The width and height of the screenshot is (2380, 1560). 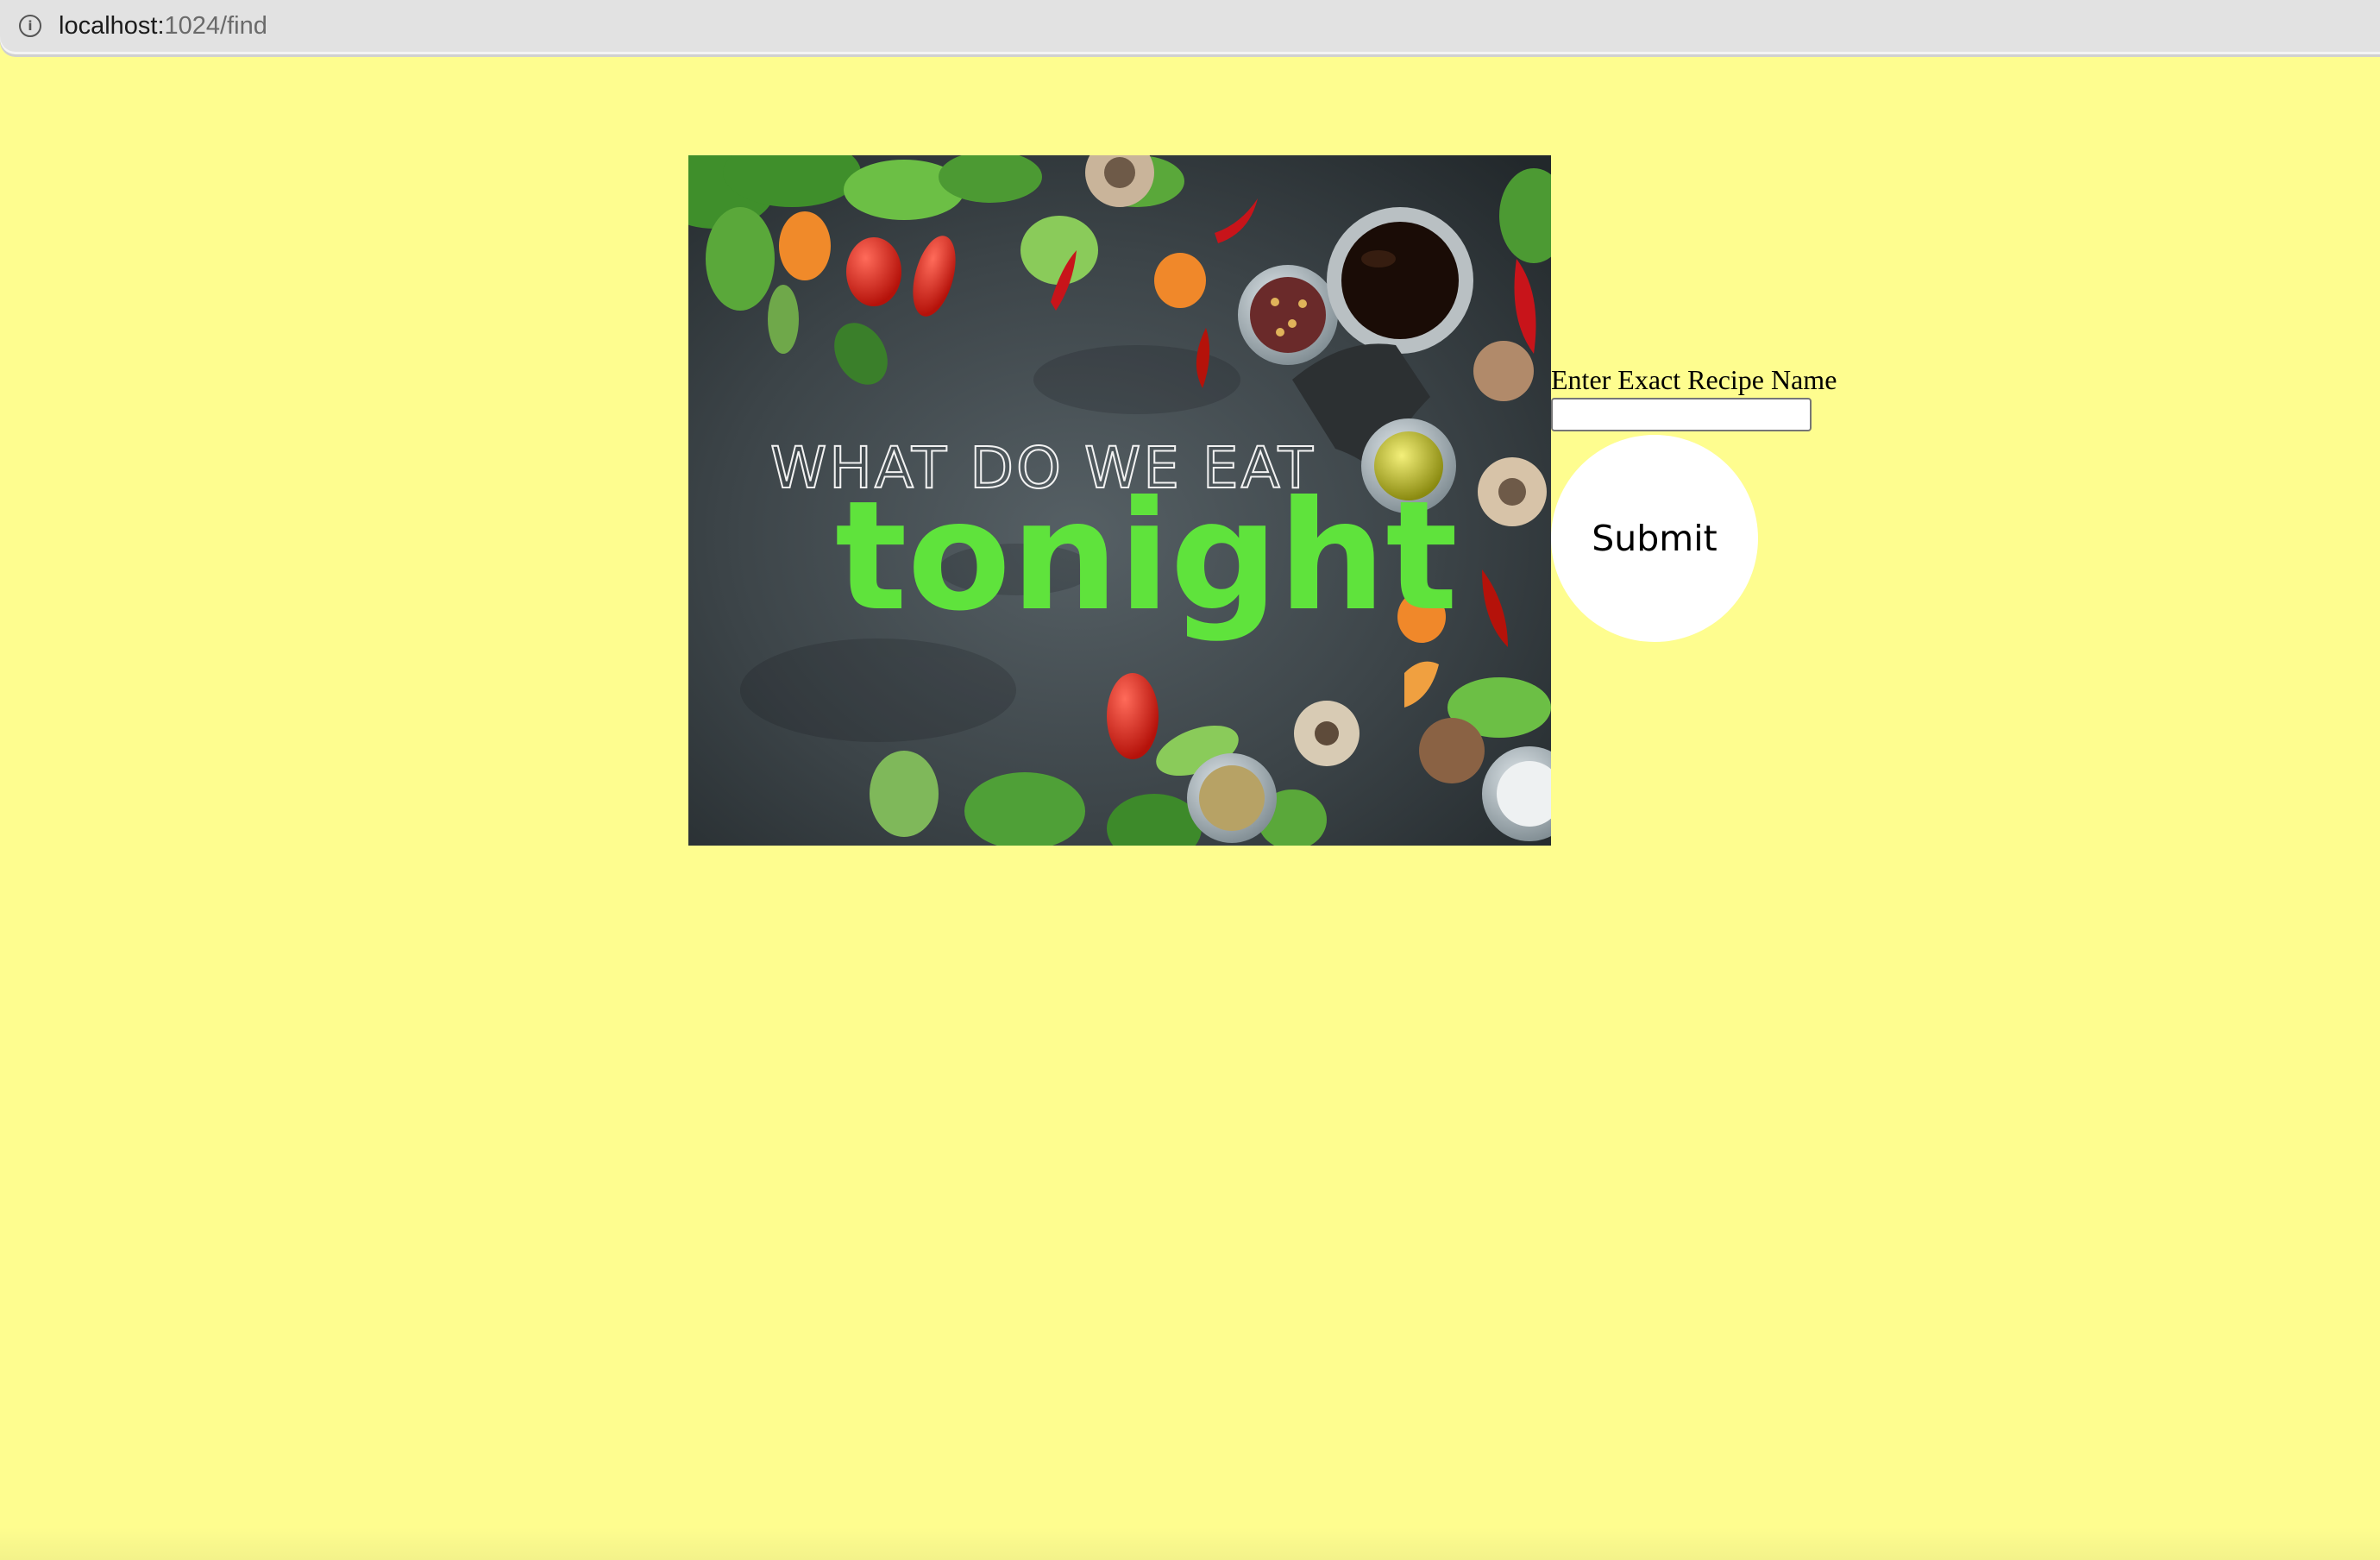 What do you see at coordinates (1147, 557) in the screenshot?
I see `hero-line2: tonight` at bounding box center [1147, 557].